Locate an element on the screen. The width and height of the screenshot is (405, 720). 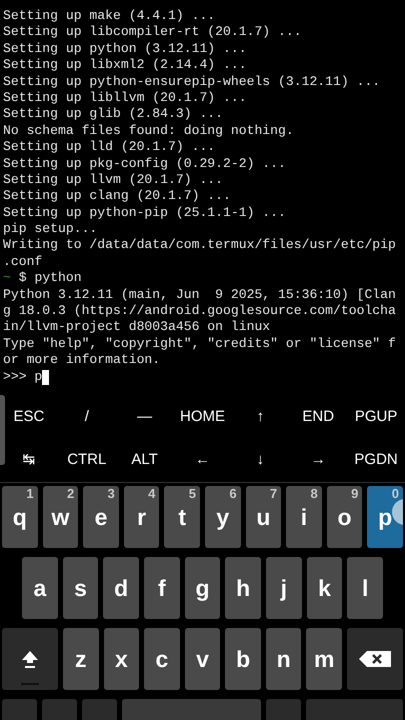
key-hint: 1 is located at coordinates (30, 494).